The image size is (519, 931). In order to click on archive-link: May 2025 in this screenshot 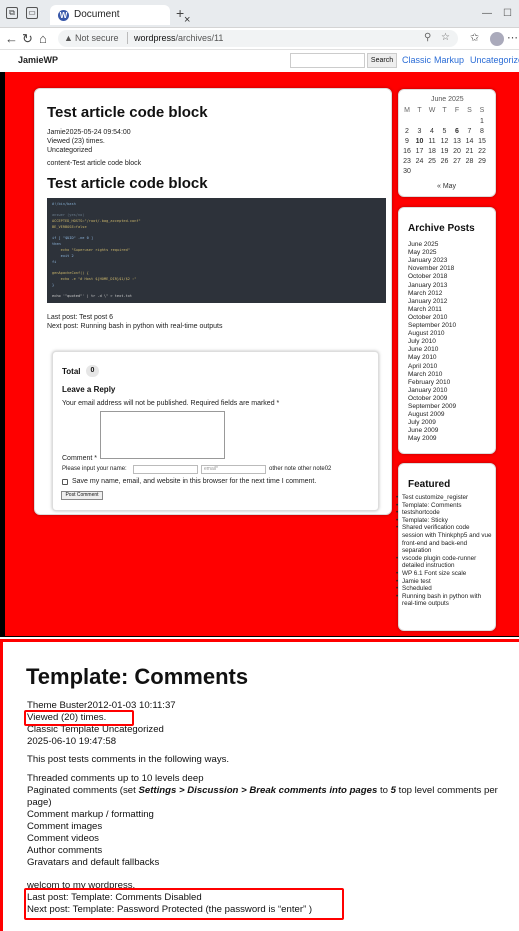, I will do `click(422, 253)`.